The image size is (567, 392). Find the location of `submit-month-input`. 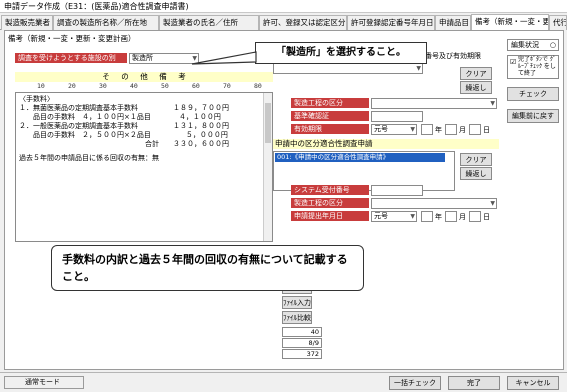

submit-month-input is located at coordinates (451, 216).